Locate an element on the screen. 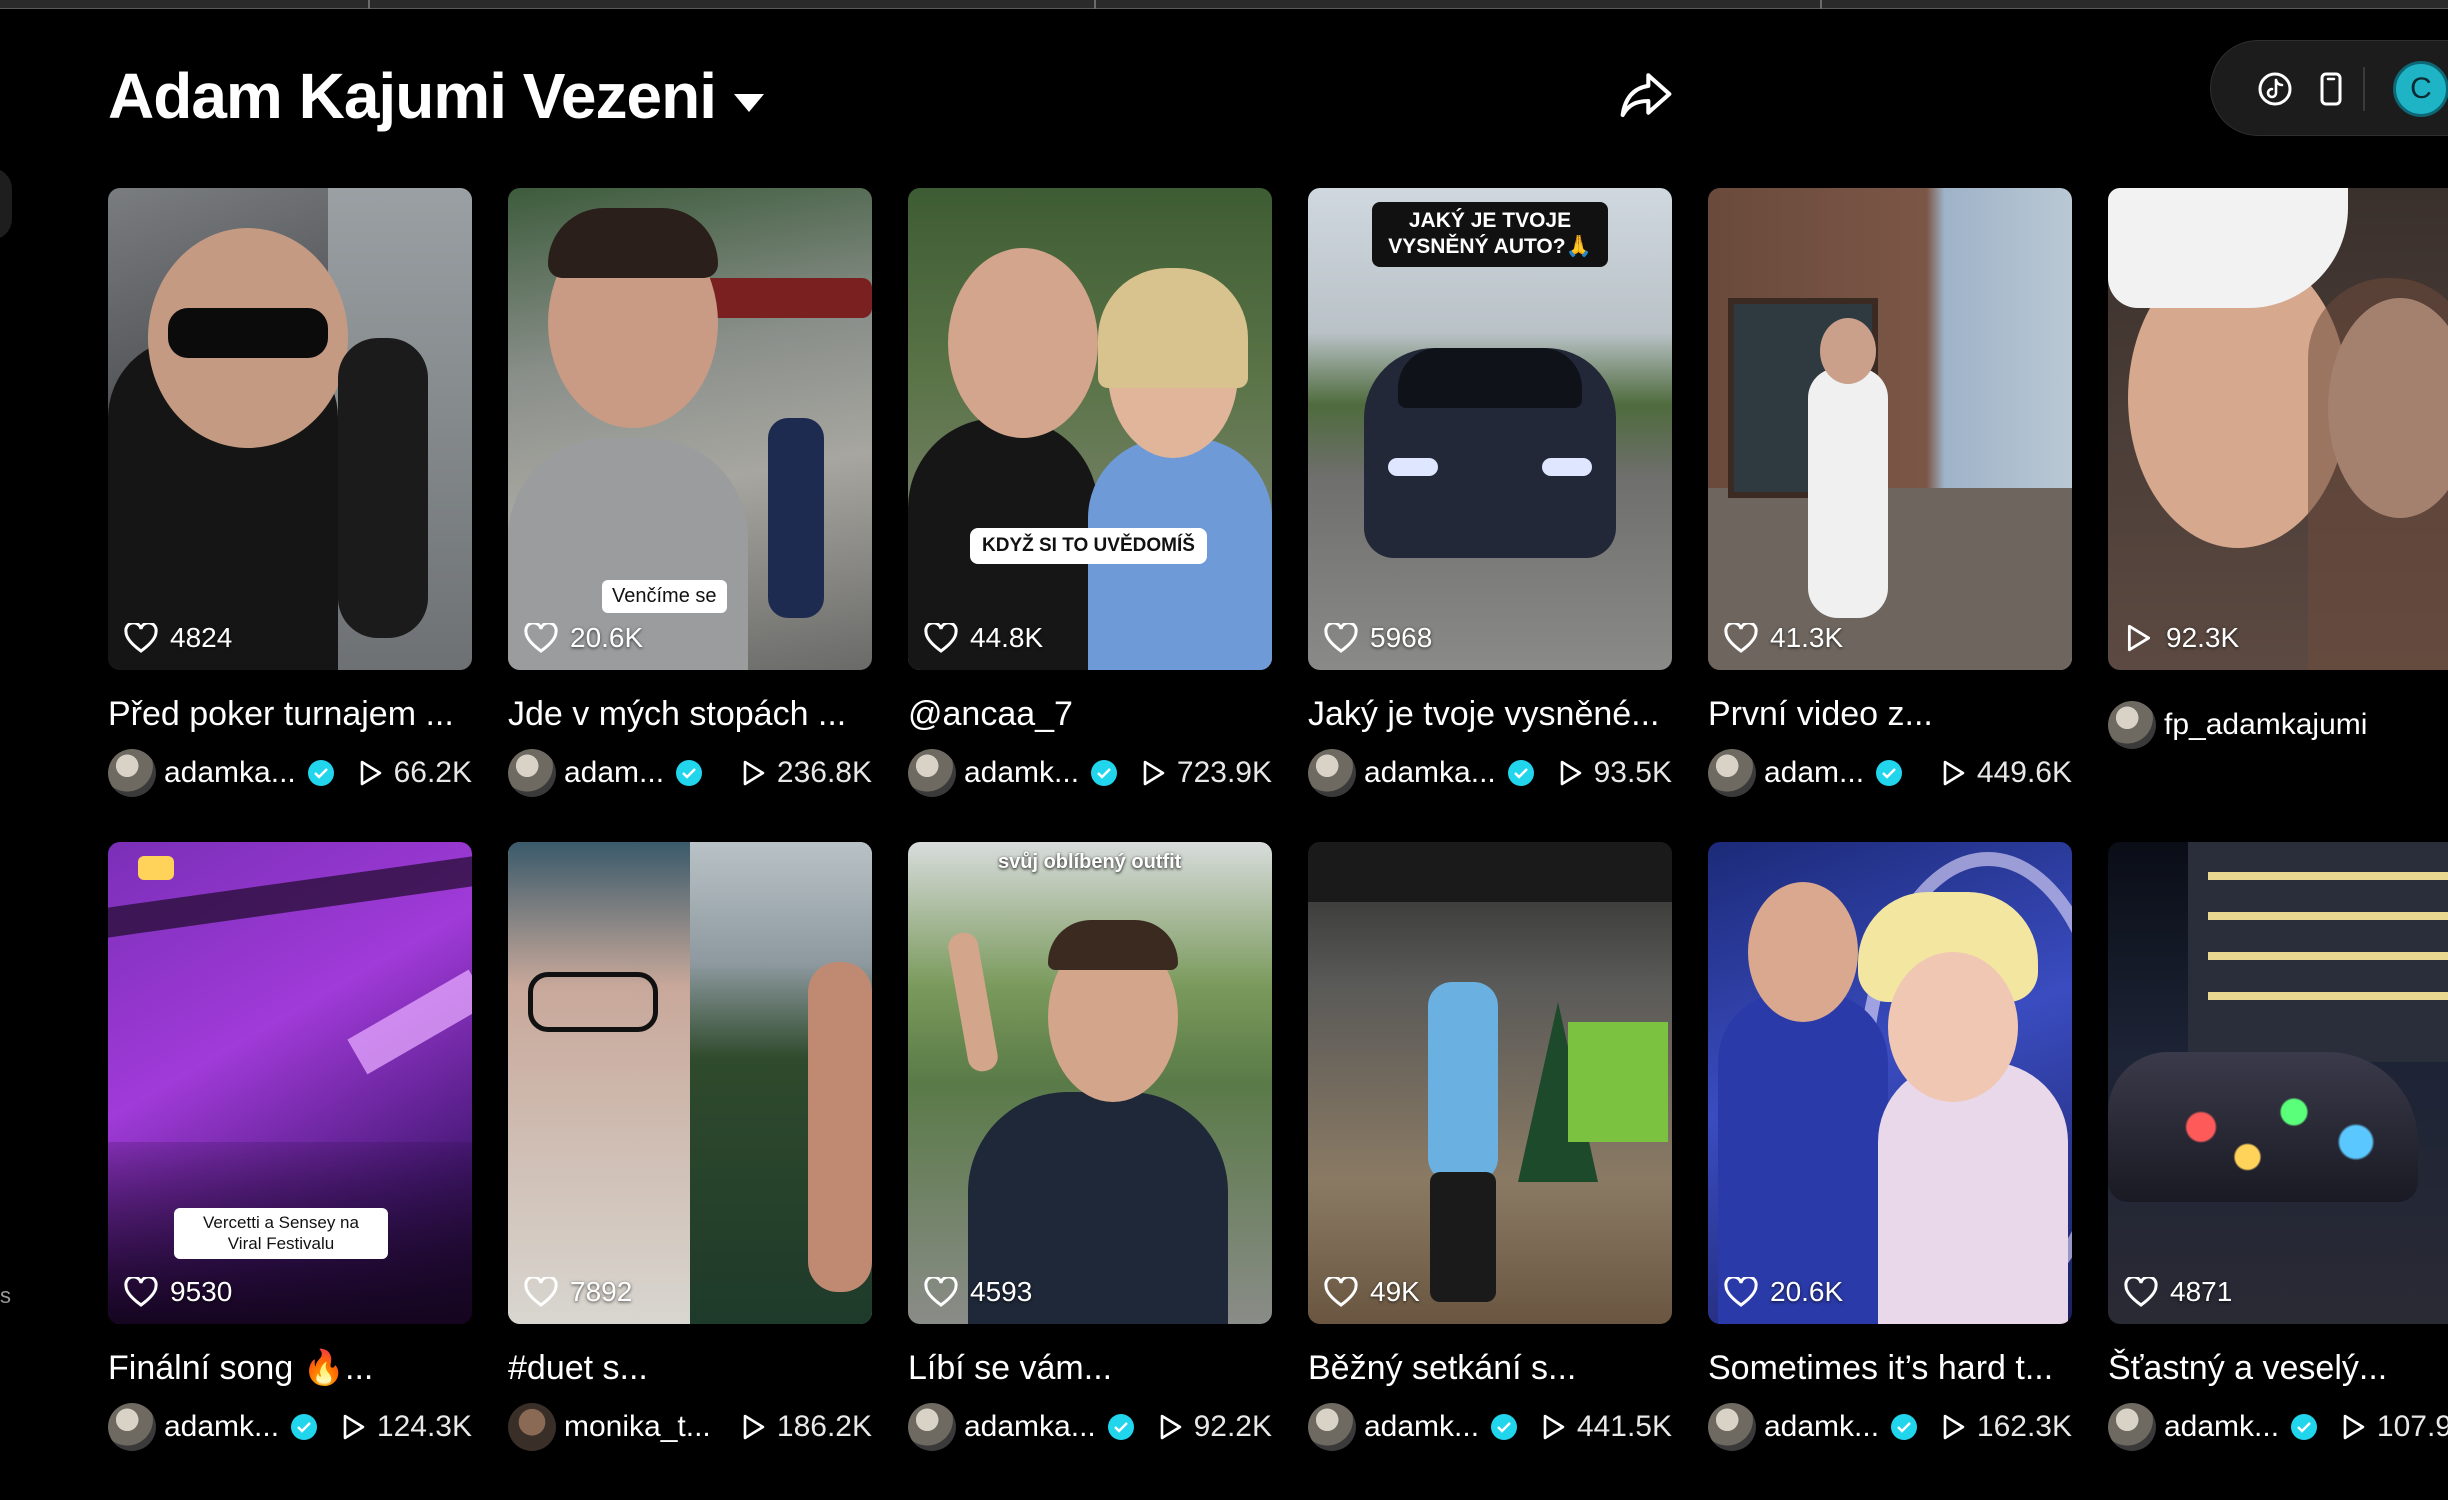 The width and height of the screenshot is (2448, 1500). video-thumbnail: 92.3K is located at coordinates (2278, 429).